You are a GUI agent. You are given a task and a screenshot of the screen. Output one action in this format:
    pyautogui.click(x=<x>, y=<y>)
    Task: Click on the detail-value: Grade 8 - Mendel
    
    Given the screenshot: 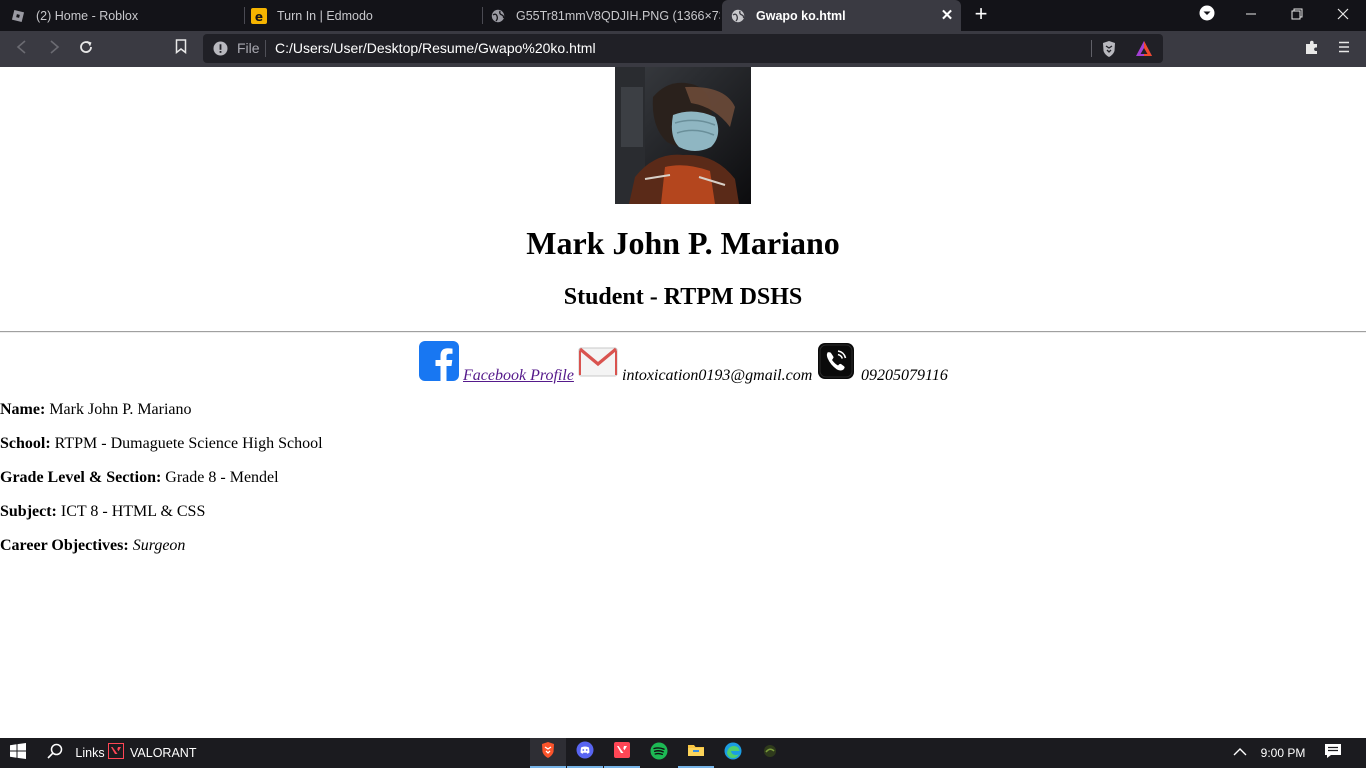 What is the action you would take?
    pyautogui.click(x=222, y=477)
    